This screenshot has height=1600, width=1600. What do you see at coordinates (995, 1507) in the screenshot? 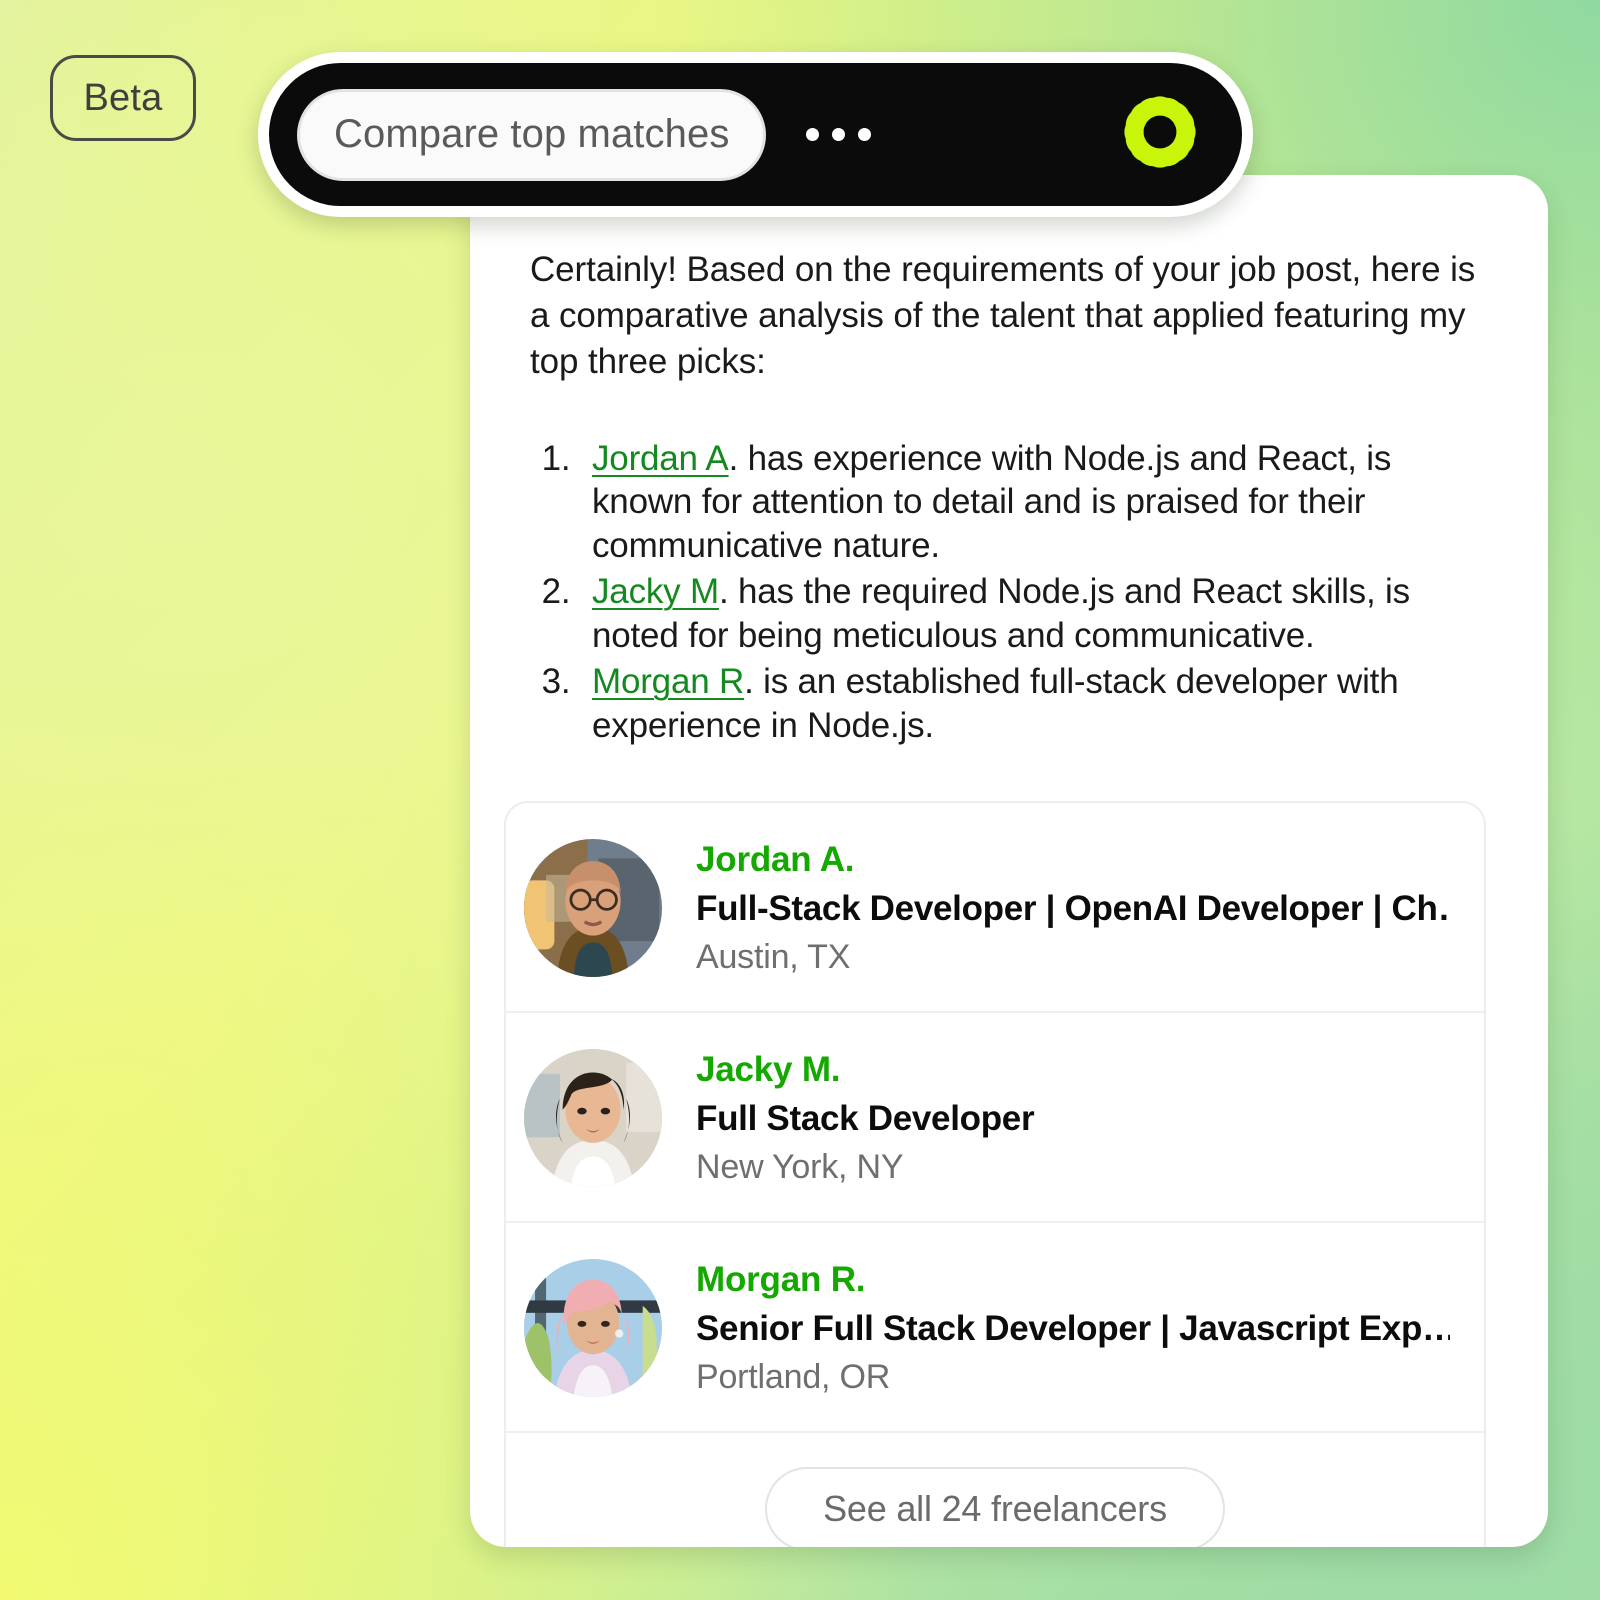
I see `see-all-freelancers-button: See all 24 freelancers` at bounding box center [995, 1507].